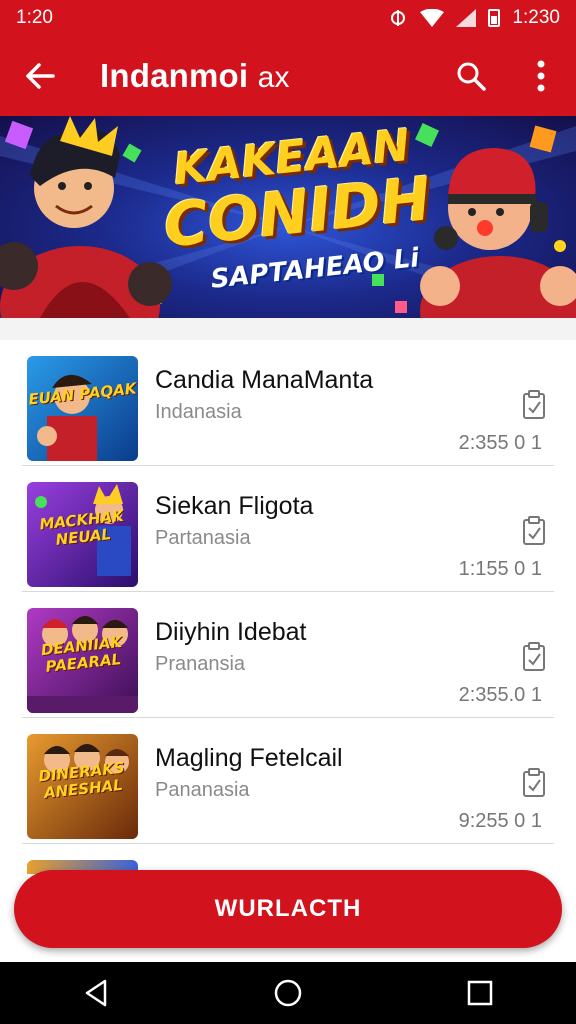  I want to click on signal-icon, so click(466, 18).